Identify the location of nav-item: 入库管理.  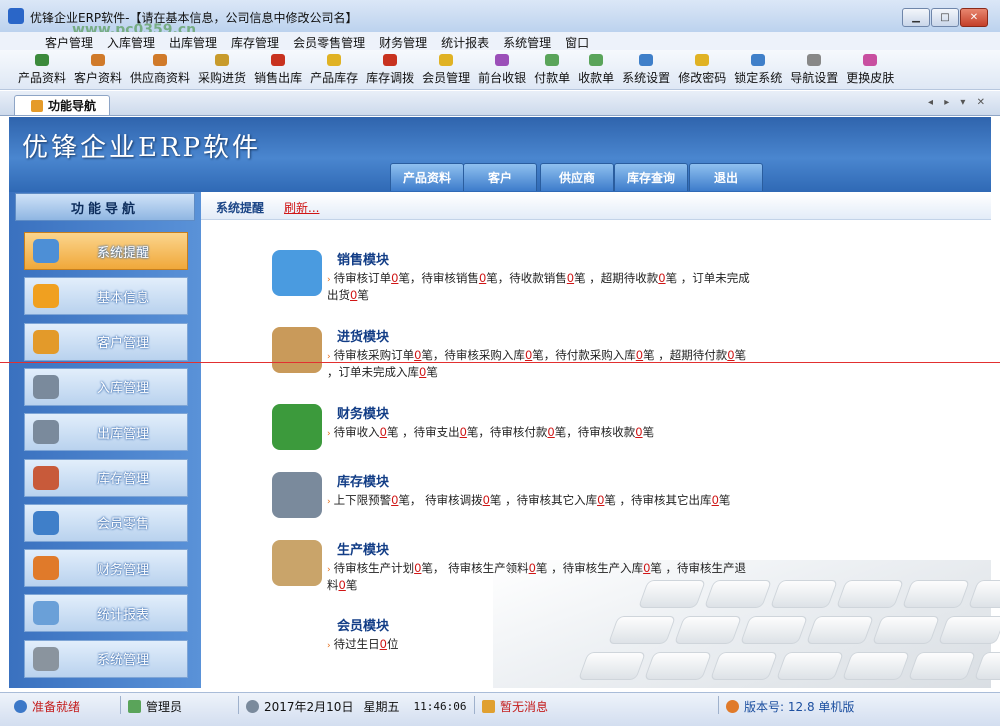
(106, 386).